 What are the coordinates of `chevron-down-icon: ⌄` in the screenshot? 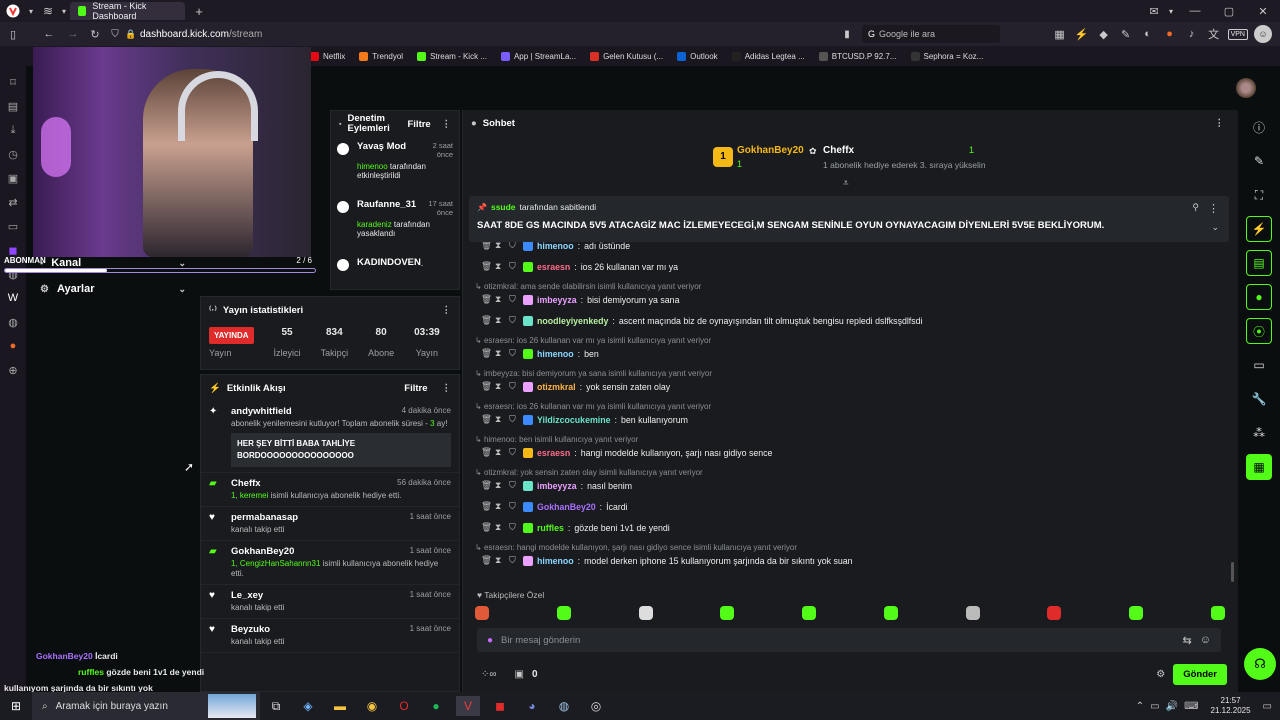 It's located at (1215, 227).